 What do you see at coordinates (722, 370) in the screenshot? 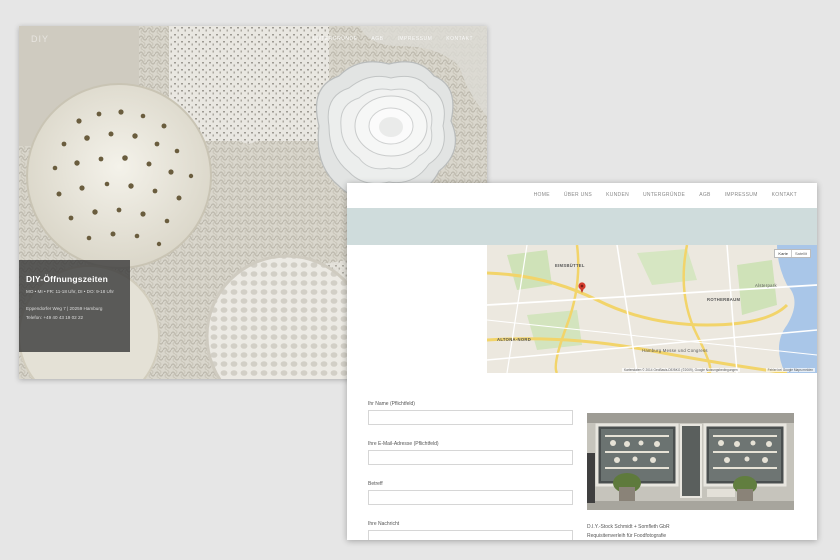
I see `map-terms-link: Nutzungsbedingungen` at bounding box center [722, 370].